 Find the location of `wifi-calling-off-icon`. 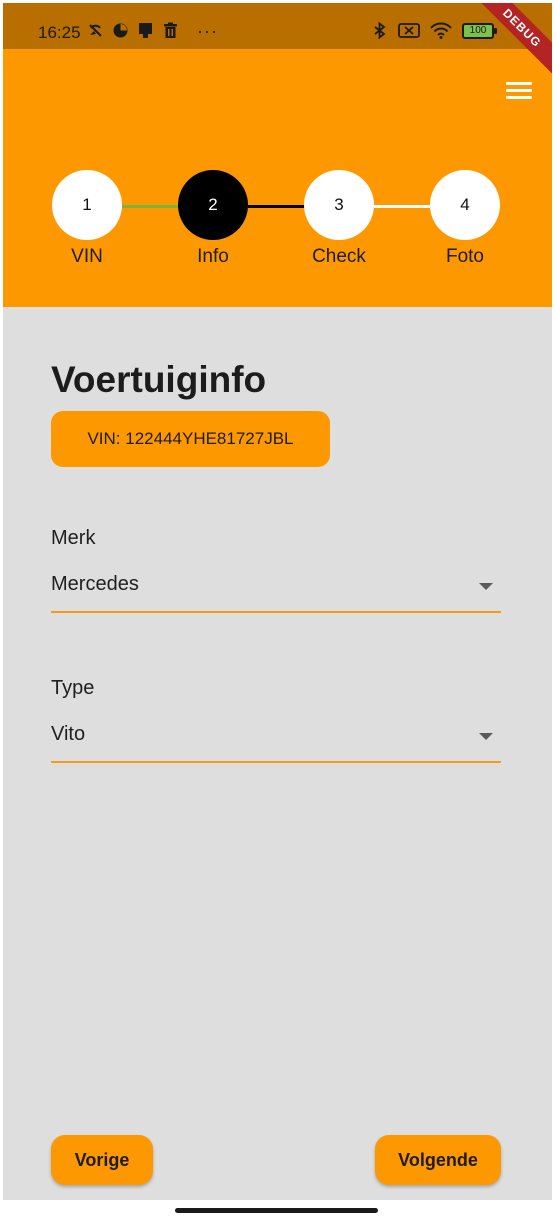

wifi-calling-off-icon is located at coordinates (95, 30).